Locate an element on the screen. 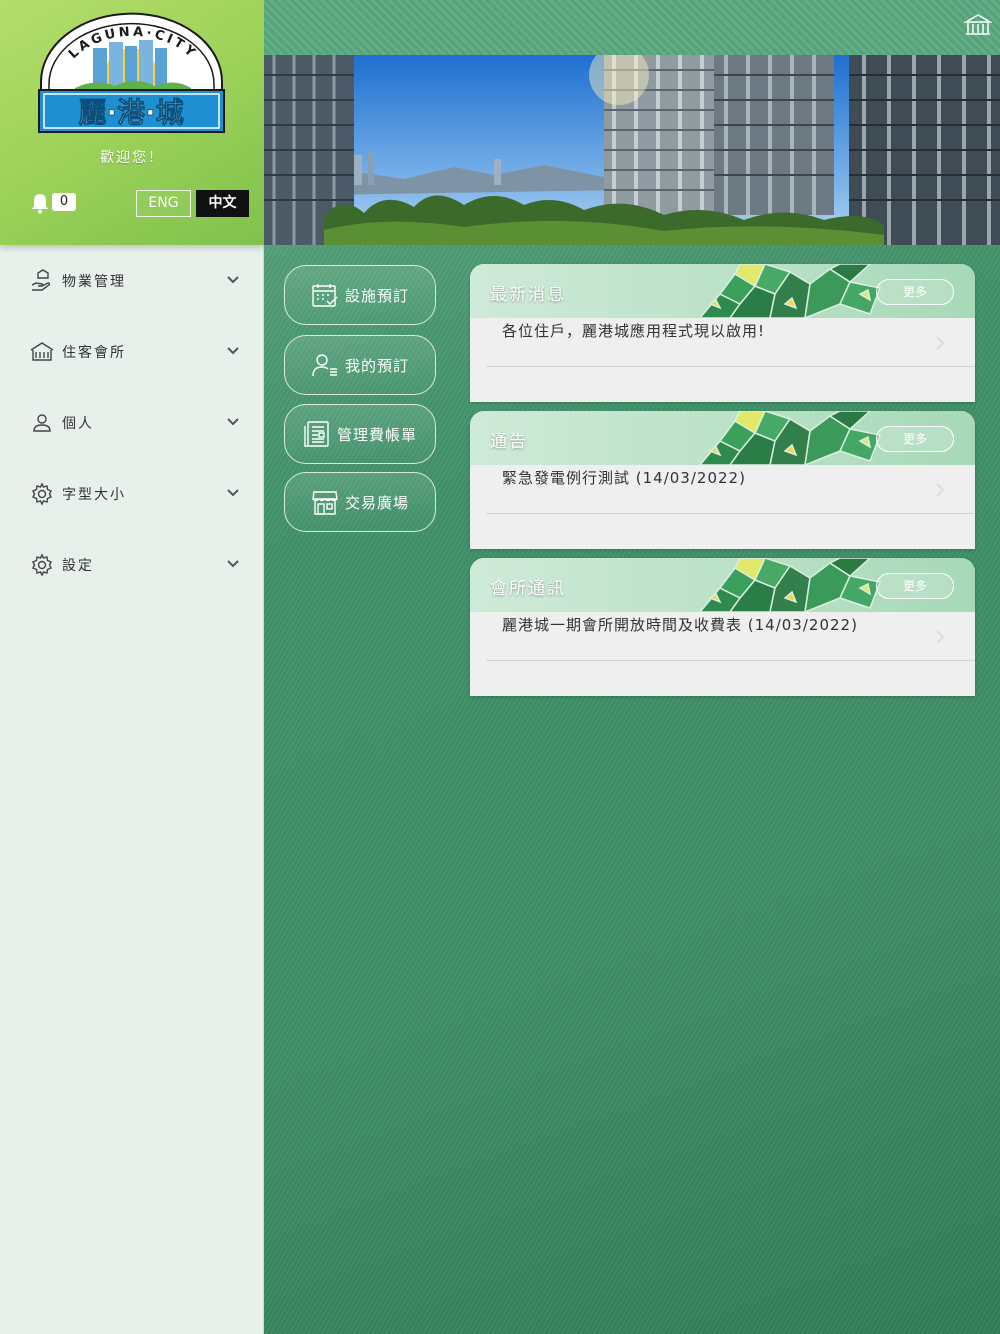 Image resolution: width=1000 pixels, height=1334 pixels. sidebar-item-personal: 個人 is located at coordinates (132, 422).